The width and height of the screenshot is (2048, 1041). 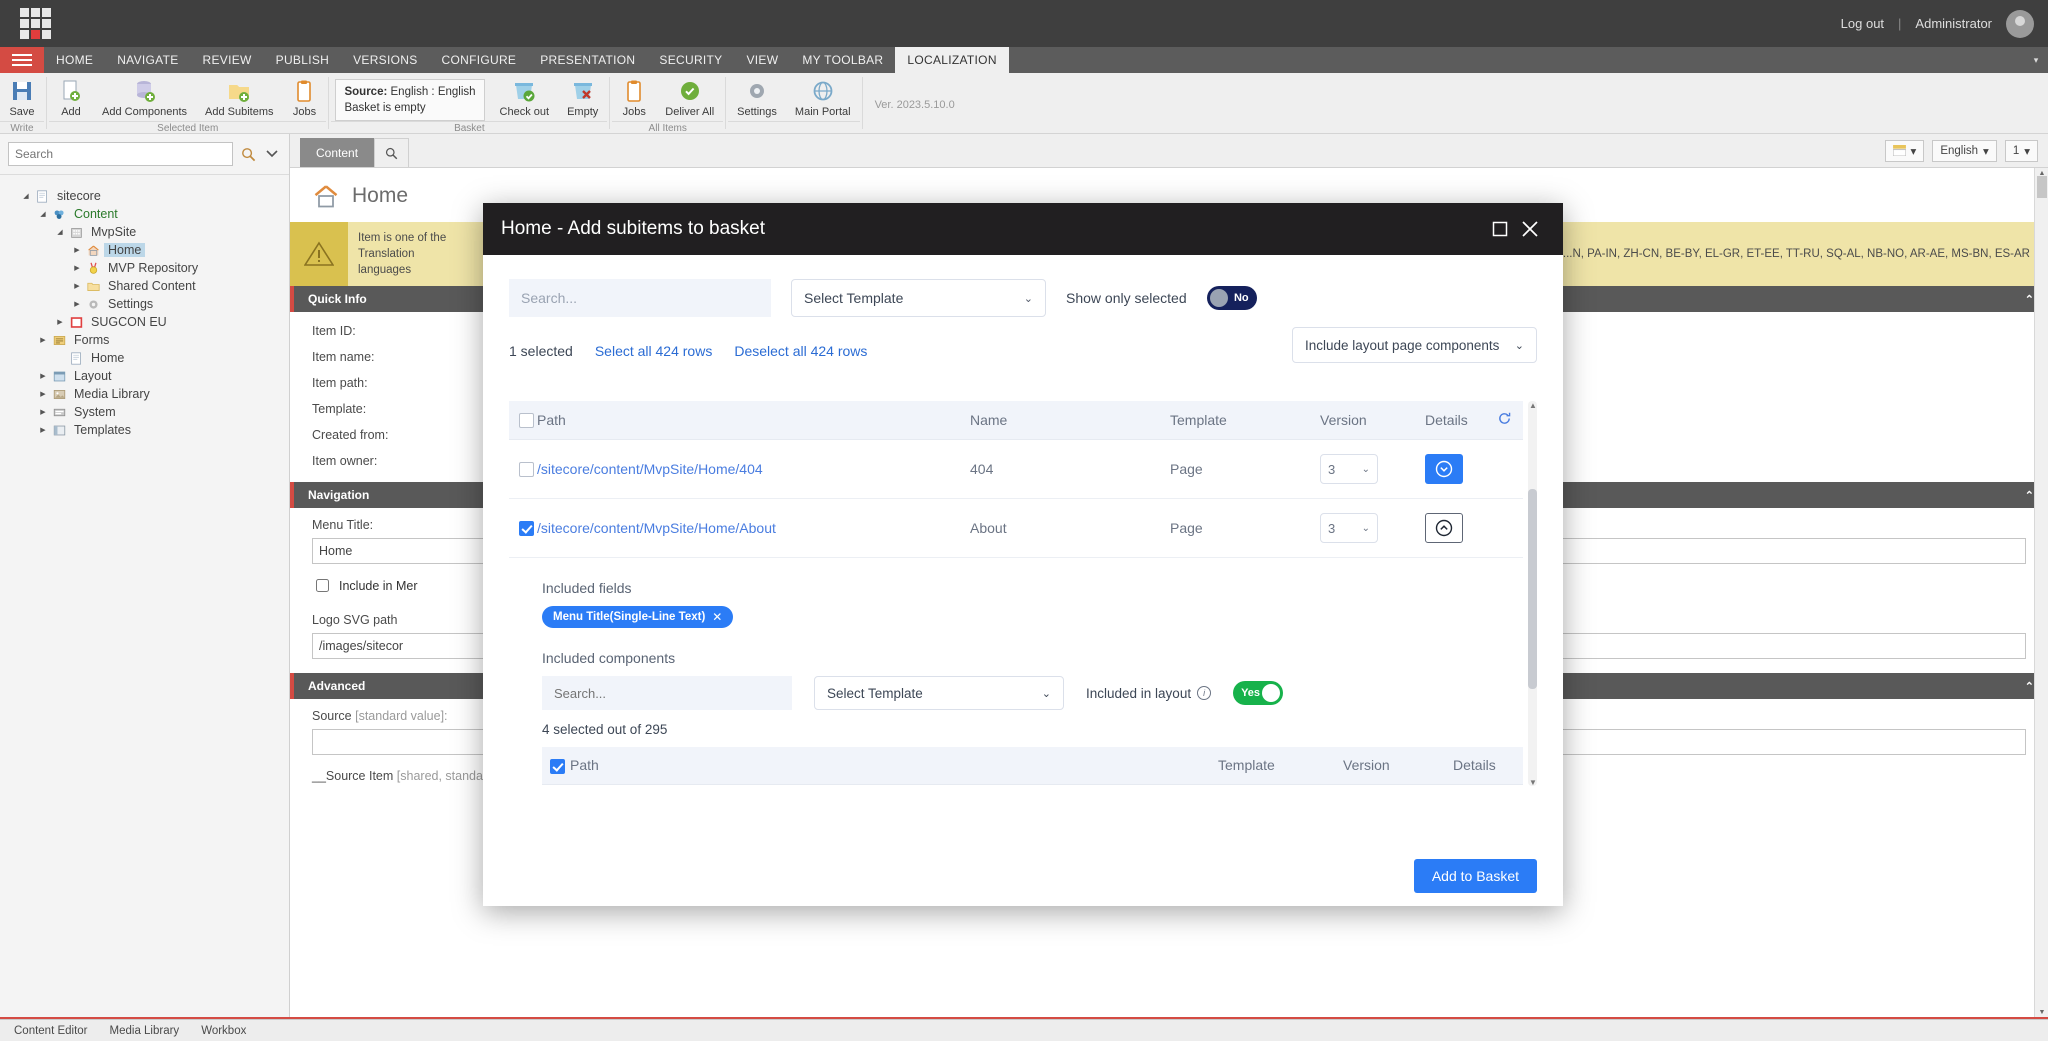 I want to click on components-table: Path Template Version Details, so click(x=1032, y=766).